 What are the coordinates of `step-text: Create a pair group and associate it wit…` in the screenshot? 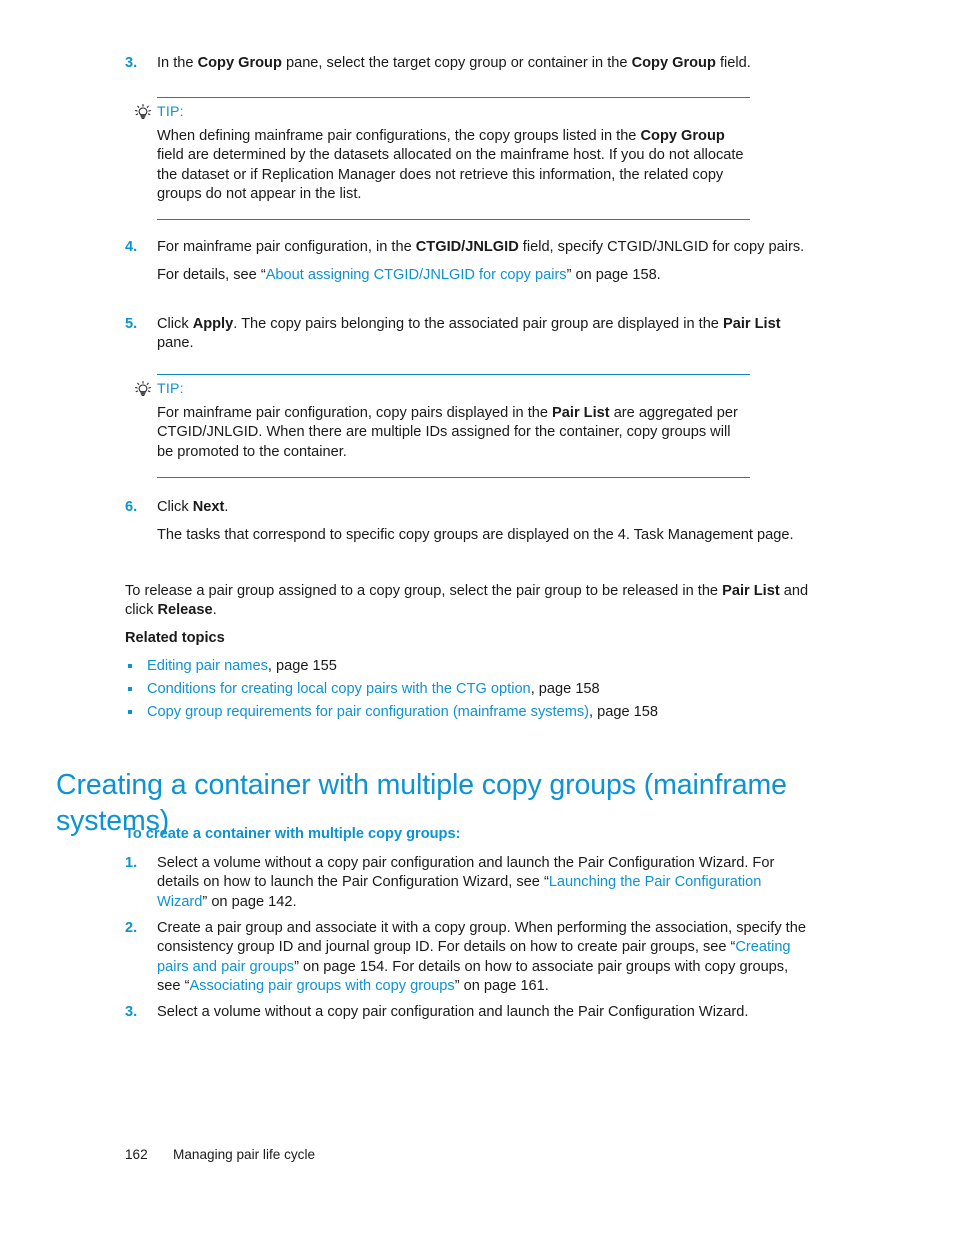 It's located at (486, 958).